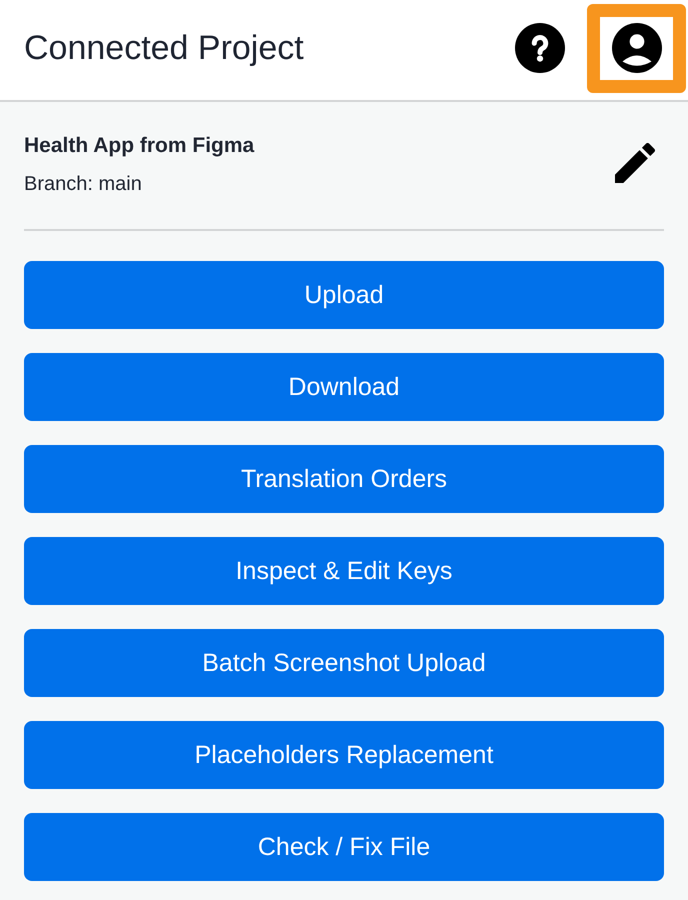 The height and width of the screenshot is (900, 688). What do you see at coordinates (83, 184) in the screenshot?
I see `branch-label: Branch: main` at bounding box center [83, 184].